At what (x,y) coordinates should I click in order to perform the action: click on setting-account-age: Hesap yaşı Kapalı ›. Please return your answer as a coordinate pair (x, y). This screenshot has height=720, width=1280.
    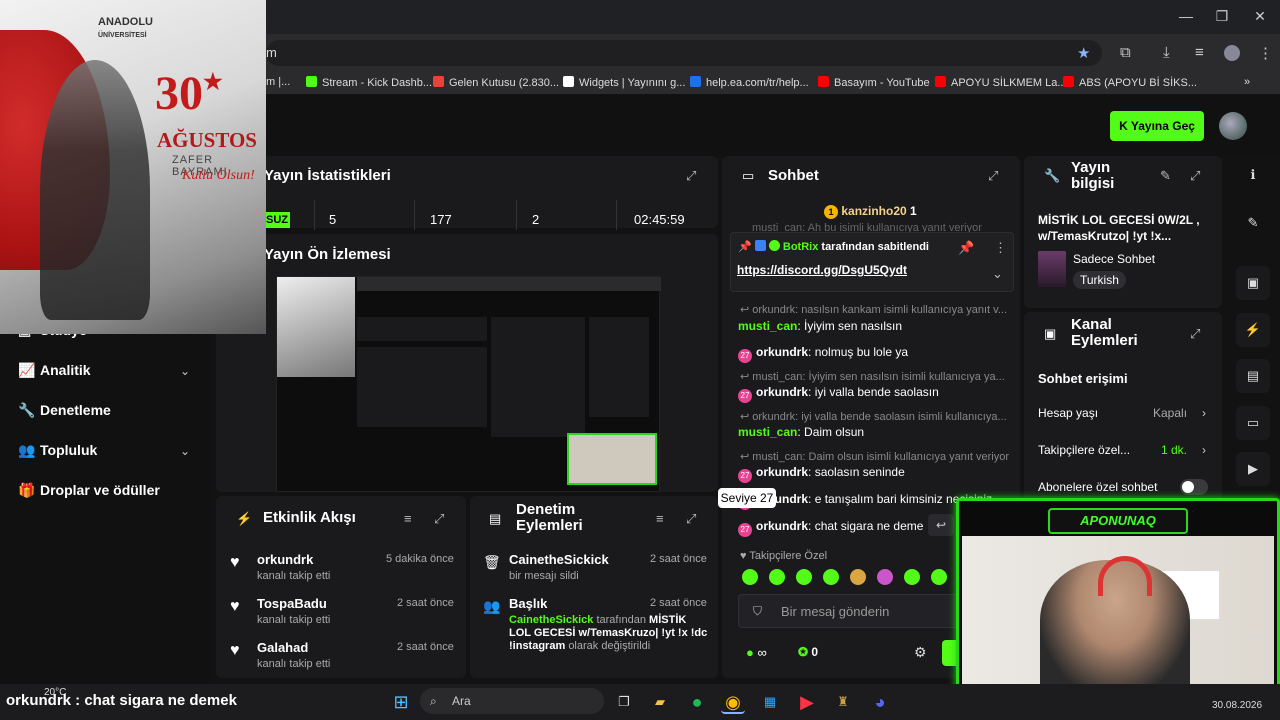
    Looking at the image, I should click on (1124, 413).